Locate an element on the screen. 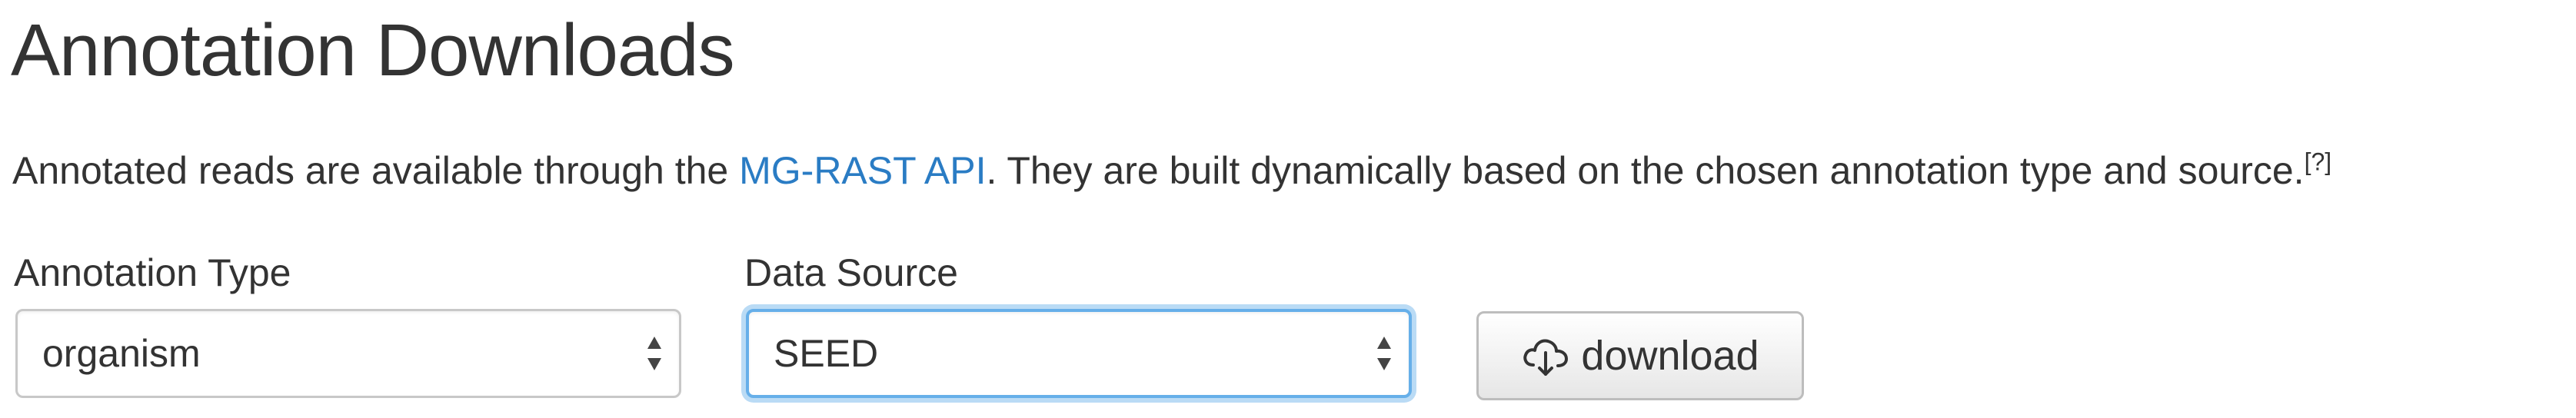  data-source-label: Data Source is located at coordinates (851, 272).